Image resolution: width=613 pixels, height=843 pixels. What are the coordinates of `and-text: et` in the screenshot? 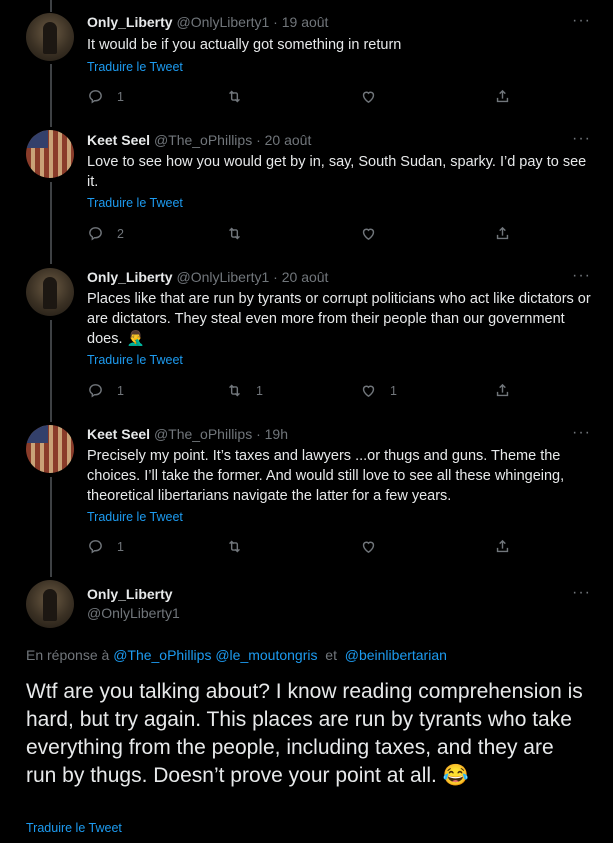 It's located at (331, 655).